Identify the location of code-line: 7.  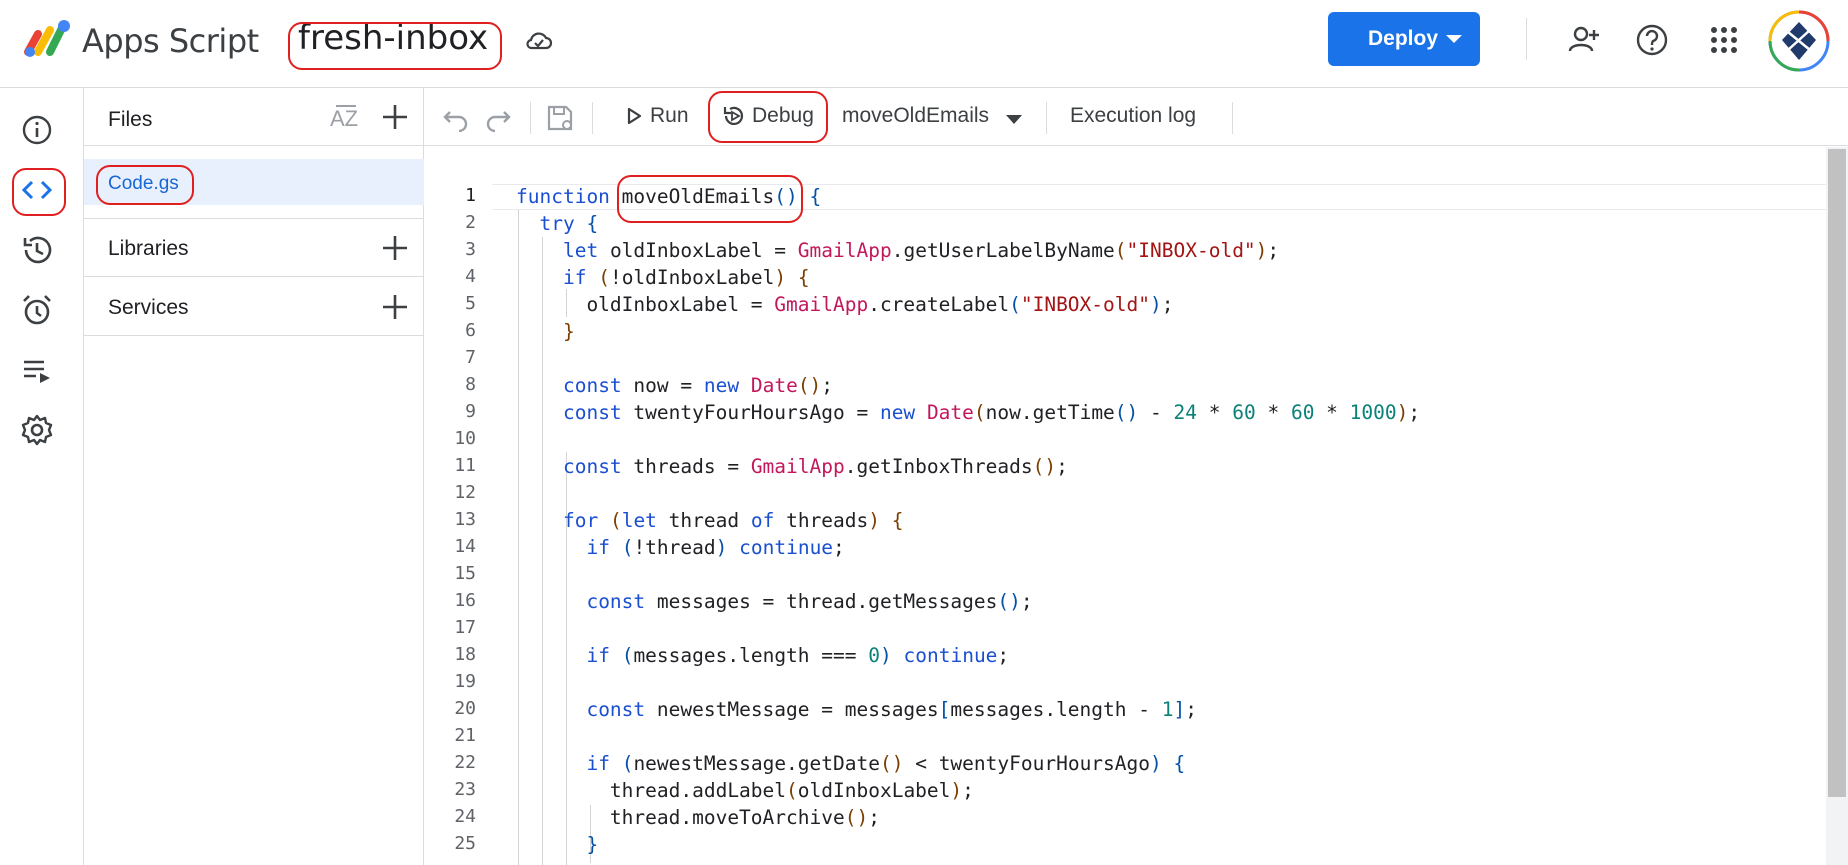
(470, 357).